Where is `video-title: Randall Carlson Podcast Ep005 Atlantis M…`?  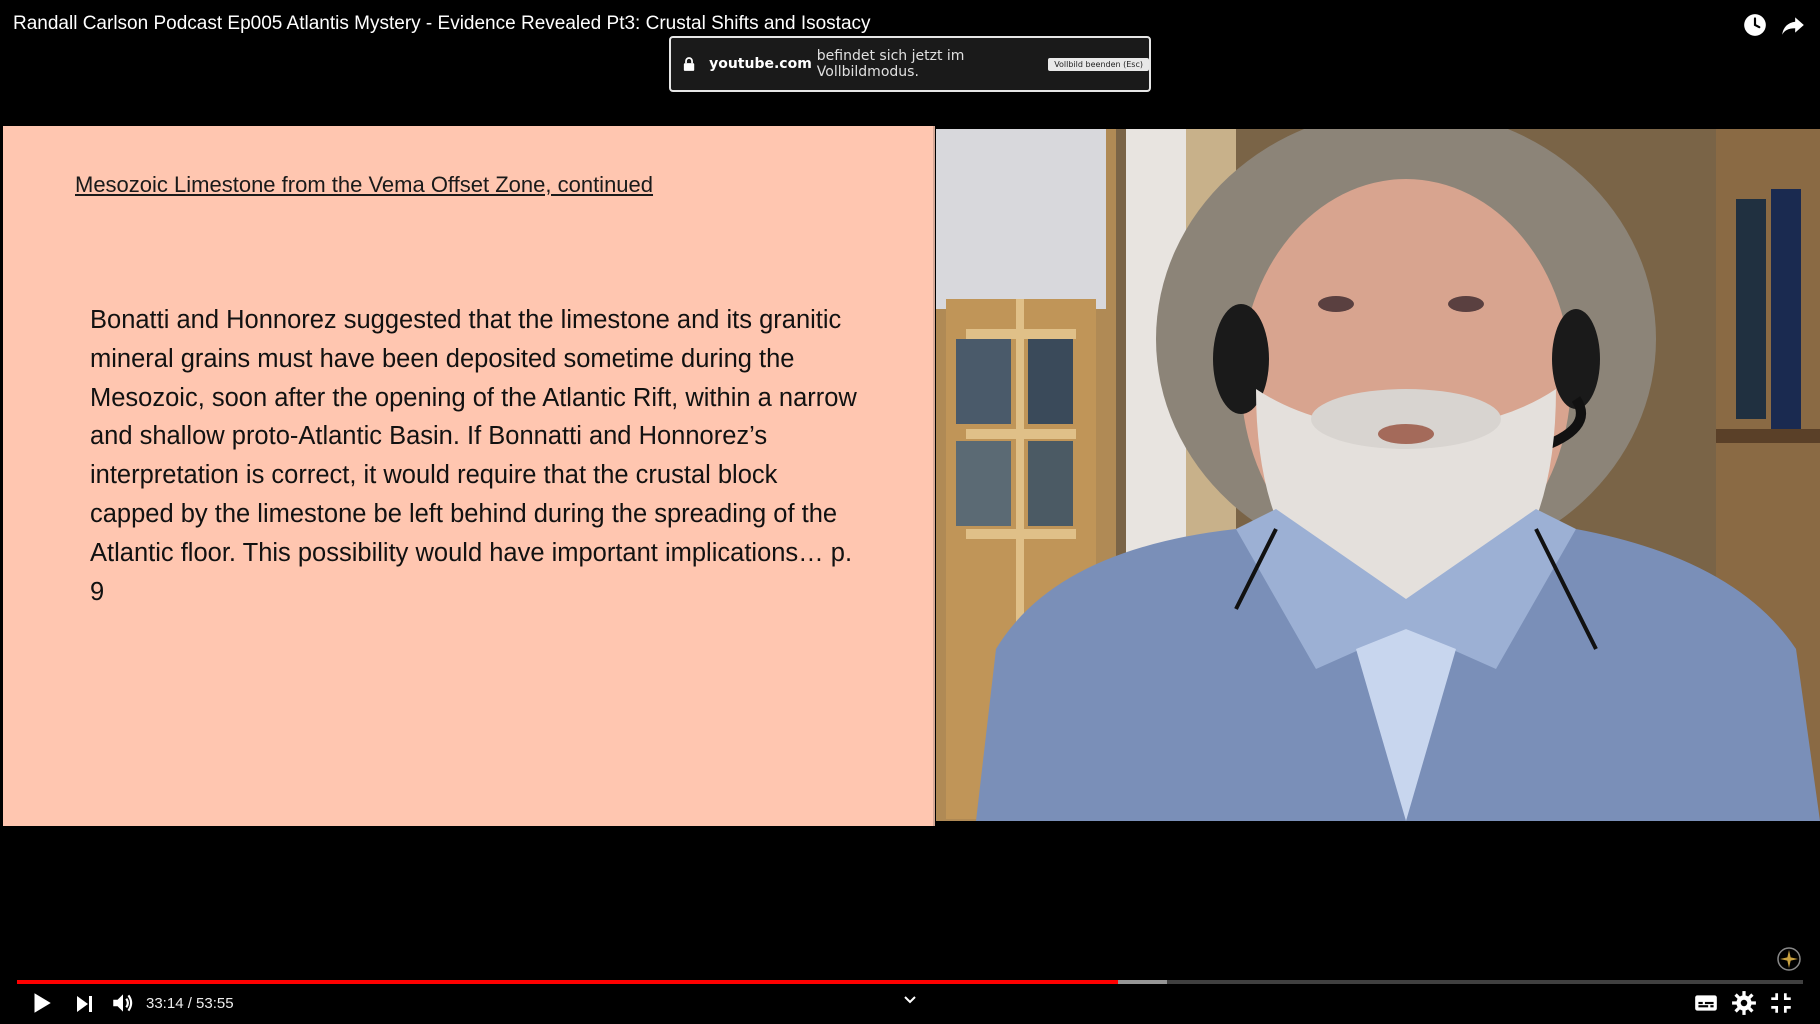 video-title: Randall Carlson Podcast Ep005 Atlantis M… is located at coordinates (442, 23).